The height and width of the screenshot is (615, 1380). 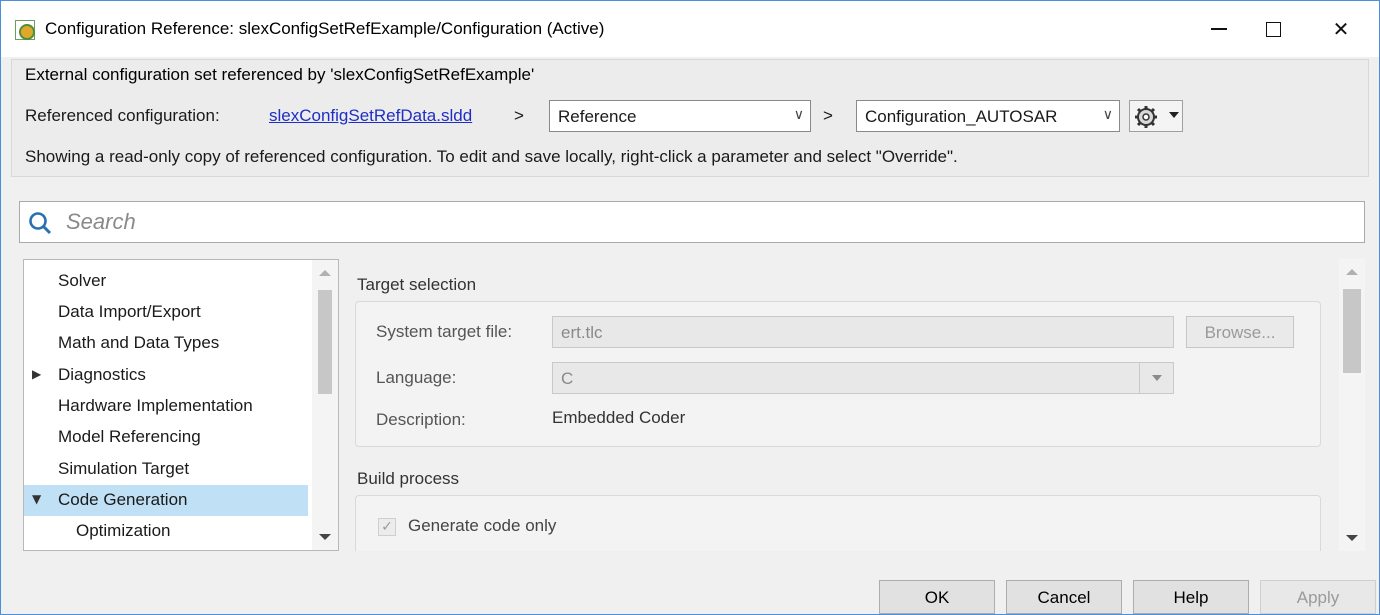 I want to click on system-target-file-label: System target file:, so click(x=444, y=331).